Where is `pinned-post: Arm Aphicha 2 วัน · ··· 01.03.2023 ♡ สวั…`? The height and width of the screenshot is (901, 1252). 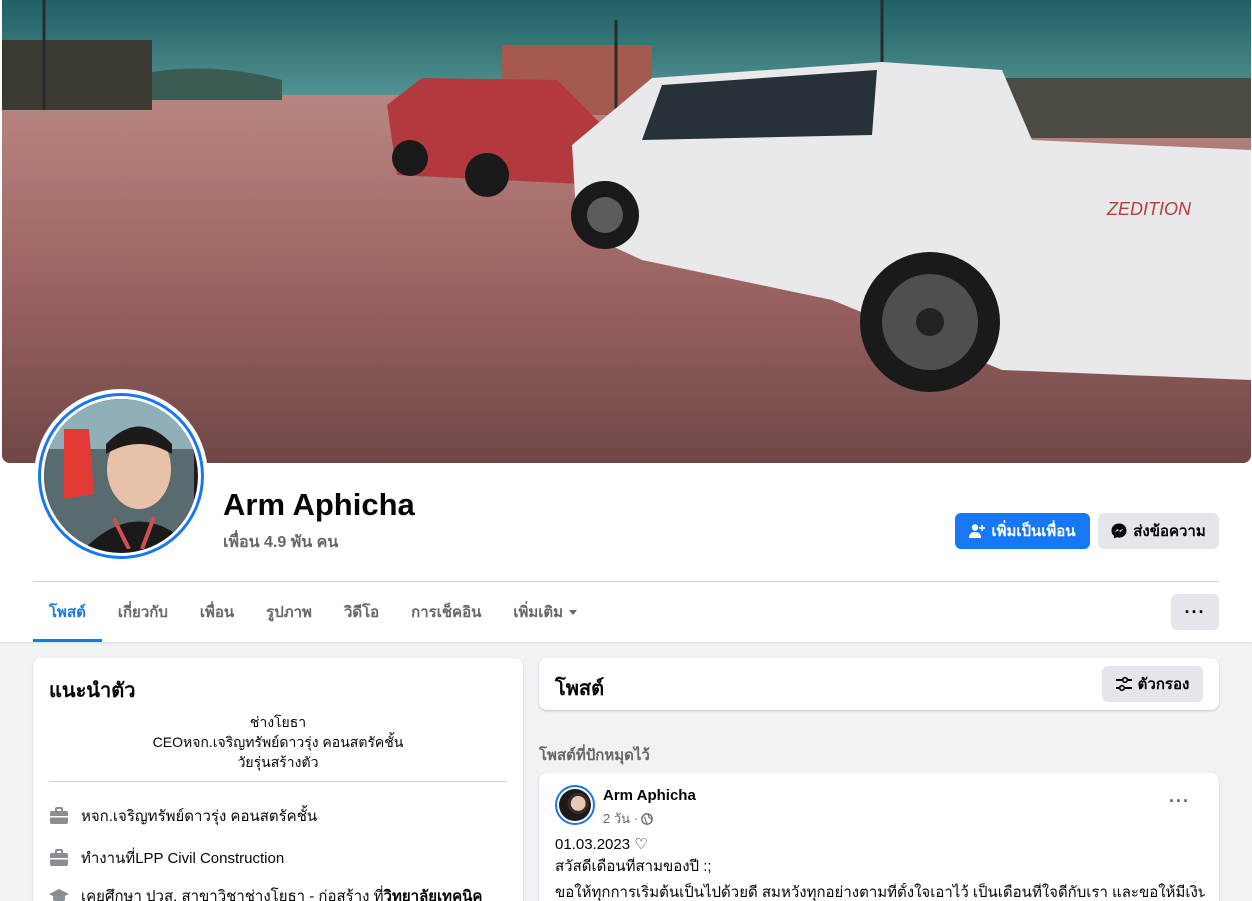 pinned-post: Arm Aphicha 2 วัน · ··· 01.03.2023 ♡ สวั… is located at coordinates (879, 837).